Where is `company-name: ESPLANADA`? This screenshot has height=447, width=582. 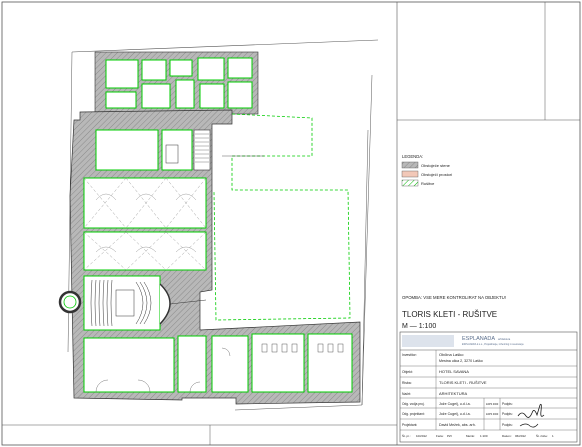
company-name: ESPLANADA is located at coordinates (478, 339).